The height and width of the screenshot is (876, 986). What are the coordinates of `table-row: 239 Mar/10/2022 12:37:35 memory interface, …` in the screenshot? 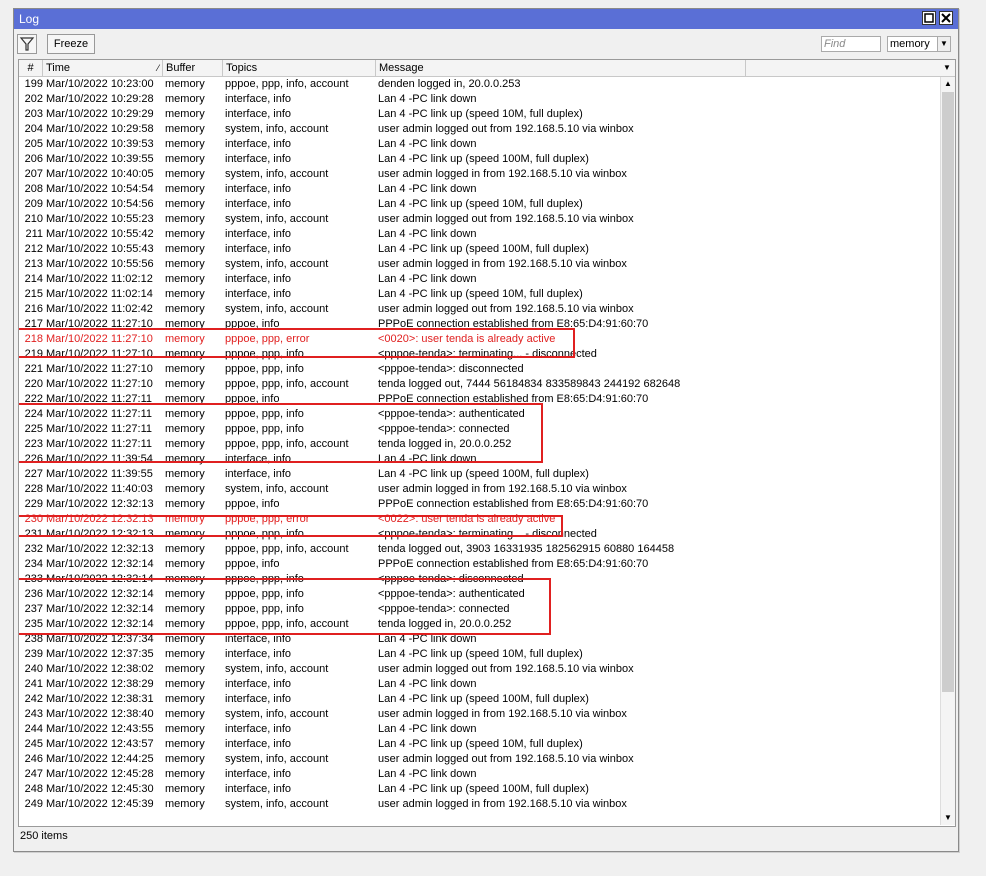 It's located at (479, 654).